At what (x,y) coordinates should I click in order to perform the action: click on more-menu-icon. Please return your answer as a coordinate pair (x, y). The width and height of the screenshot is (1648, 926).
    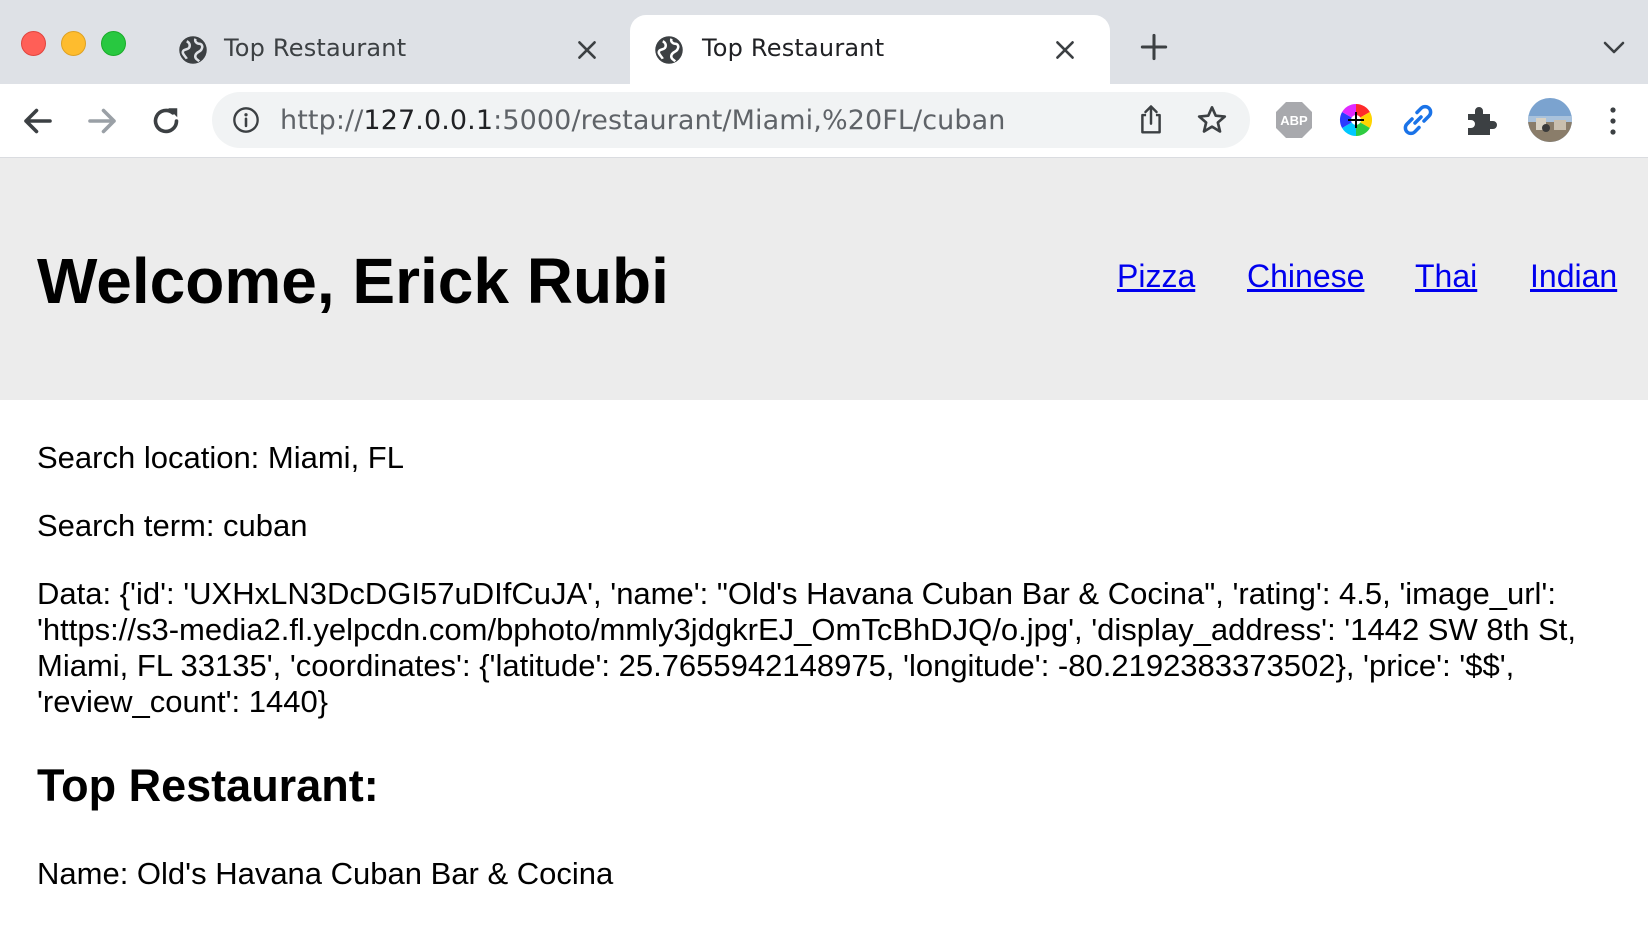
    Looking at the image, I should click on (1613, 121).